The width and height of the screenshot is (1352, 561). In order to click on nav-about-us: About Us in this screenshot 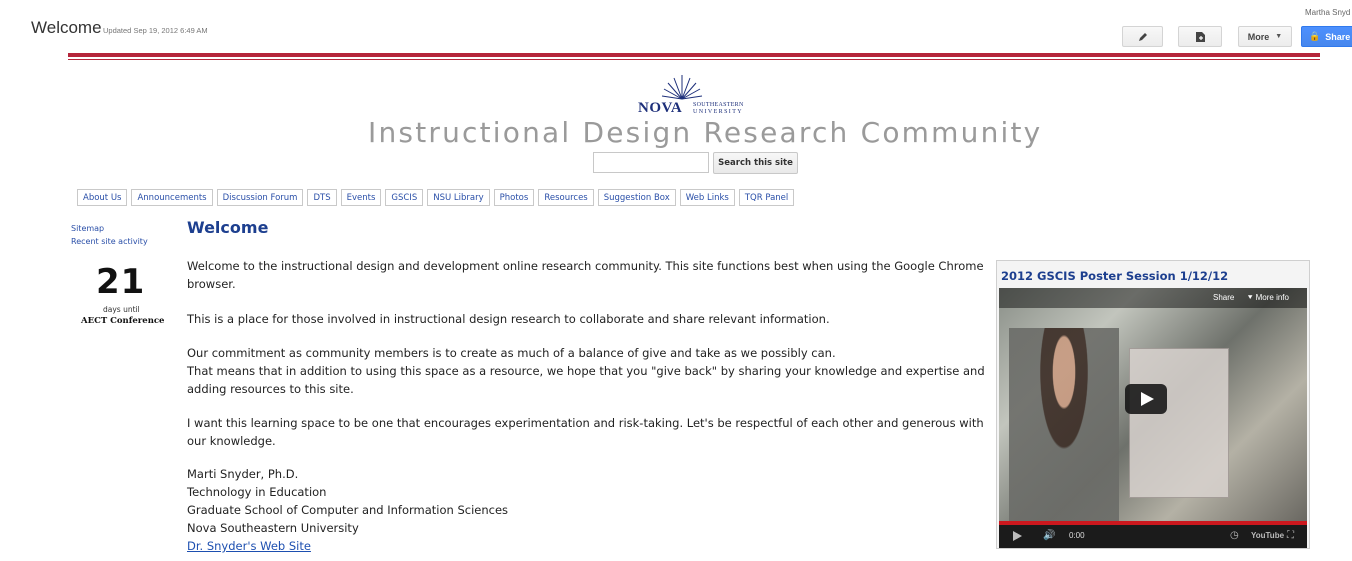, I will do `click(102, 197)`.